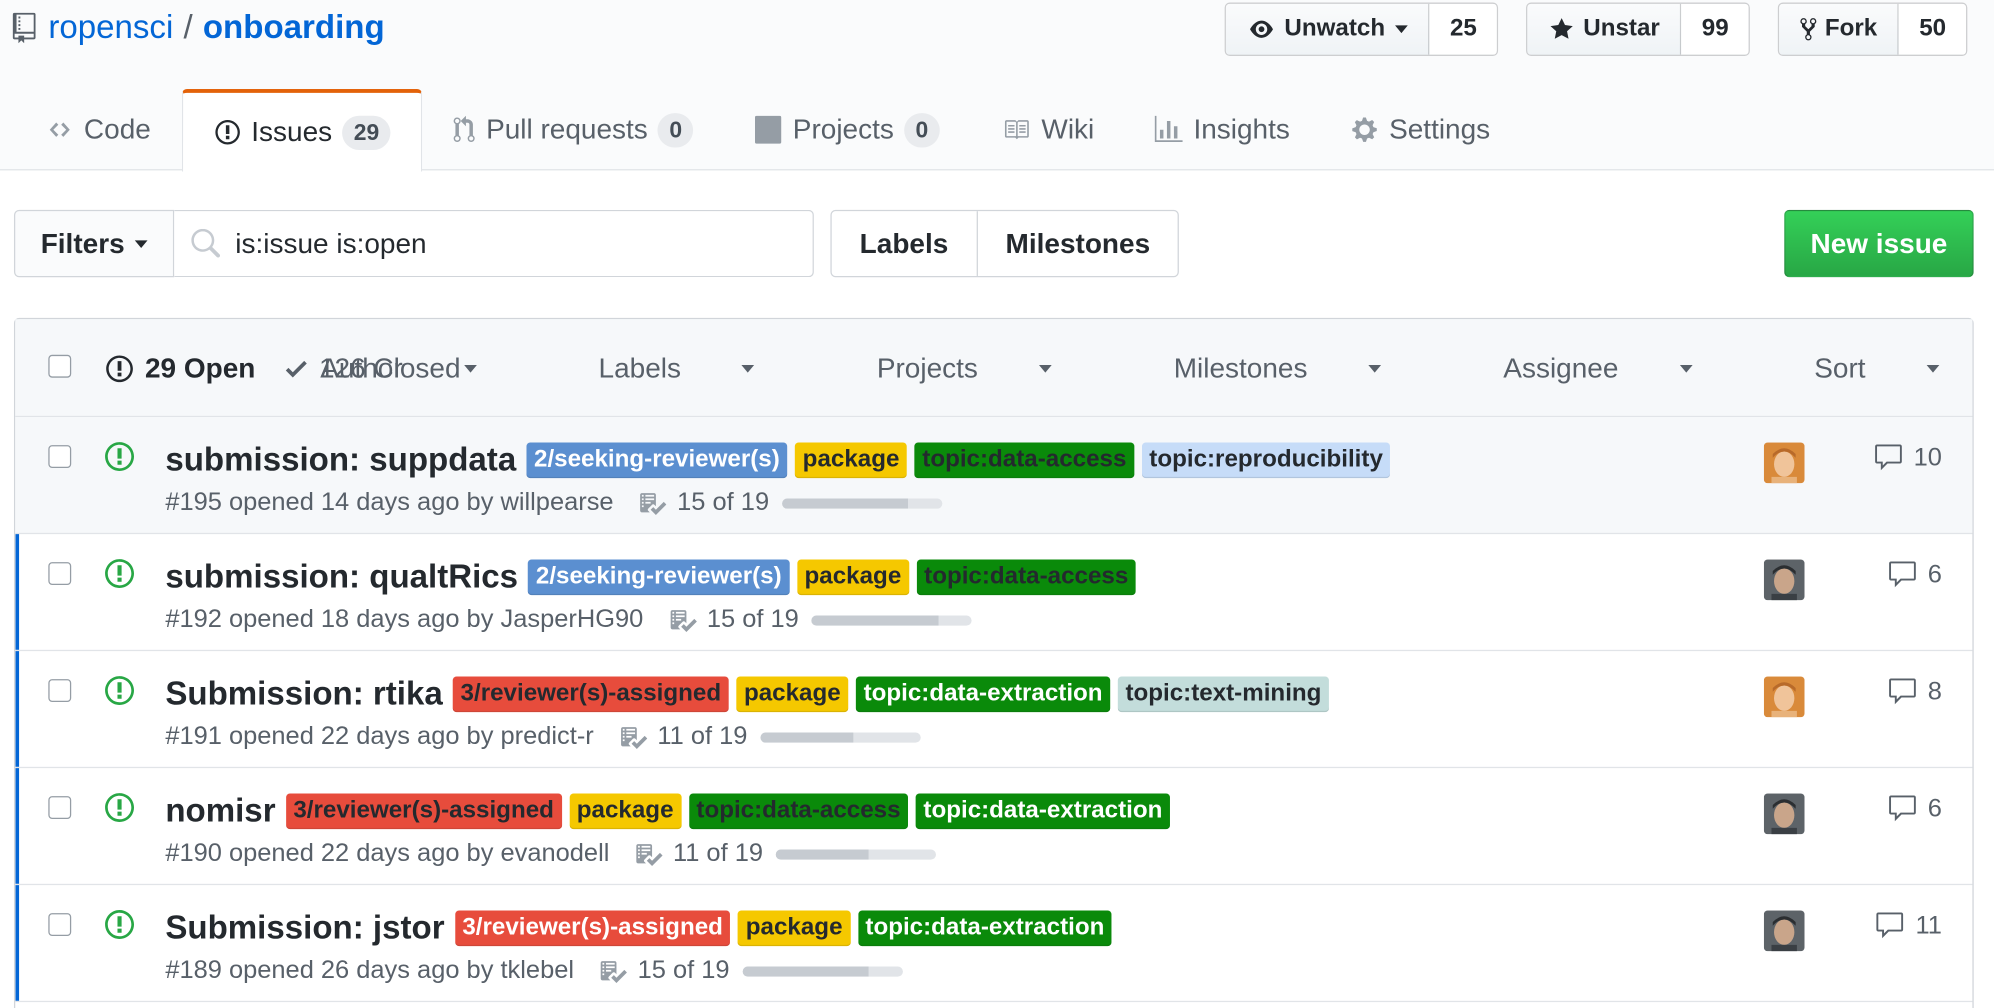 The image size is (1994, 1008). I want to click on tab-pull-requests-label: Pull requests, so click(567, 129).